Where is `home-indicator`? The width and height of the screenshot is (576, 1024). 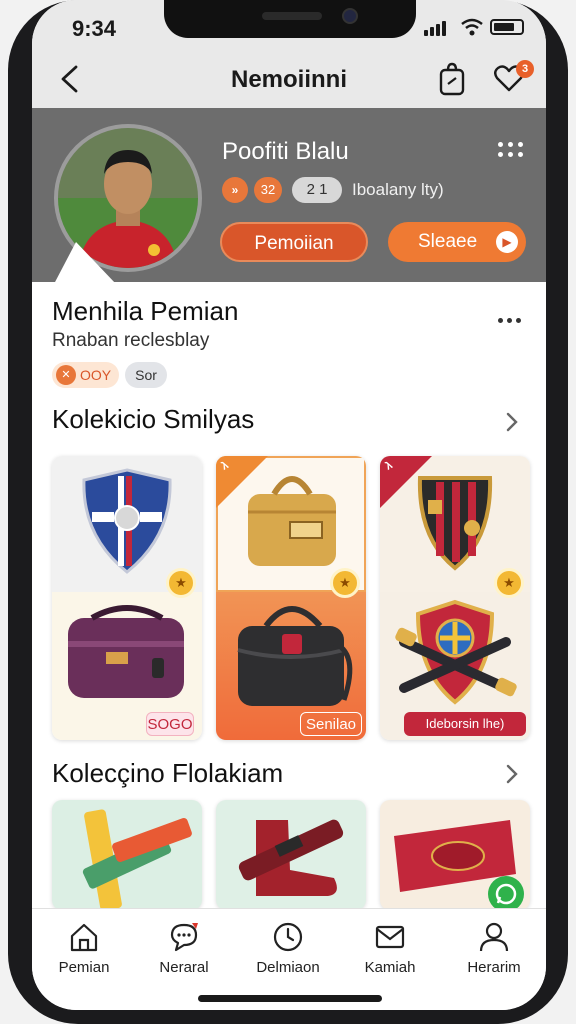
home-indicator is located at coordinates (290, 998).